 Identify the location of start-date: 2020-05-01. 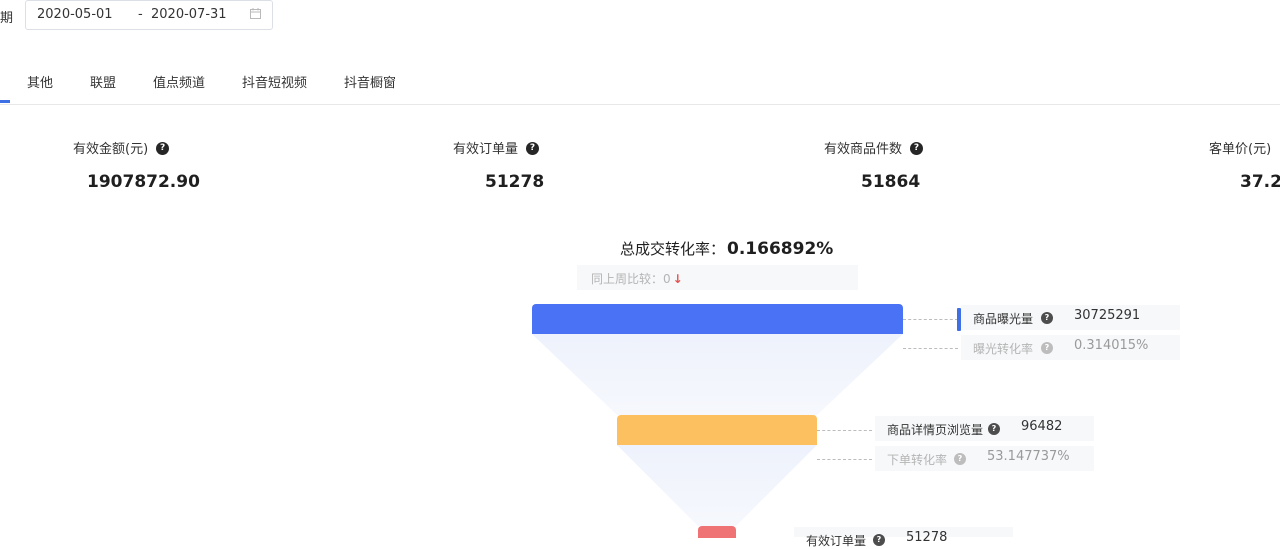
(75, 14).